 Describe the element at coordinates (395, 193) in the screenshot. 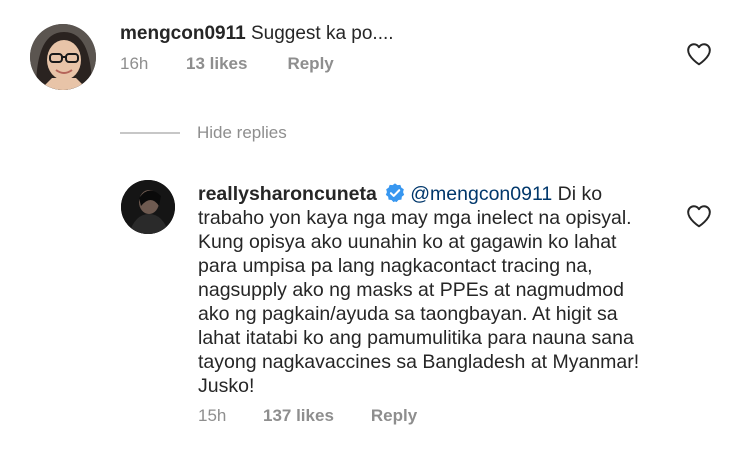

I see `verified-badge-icon` at that location.